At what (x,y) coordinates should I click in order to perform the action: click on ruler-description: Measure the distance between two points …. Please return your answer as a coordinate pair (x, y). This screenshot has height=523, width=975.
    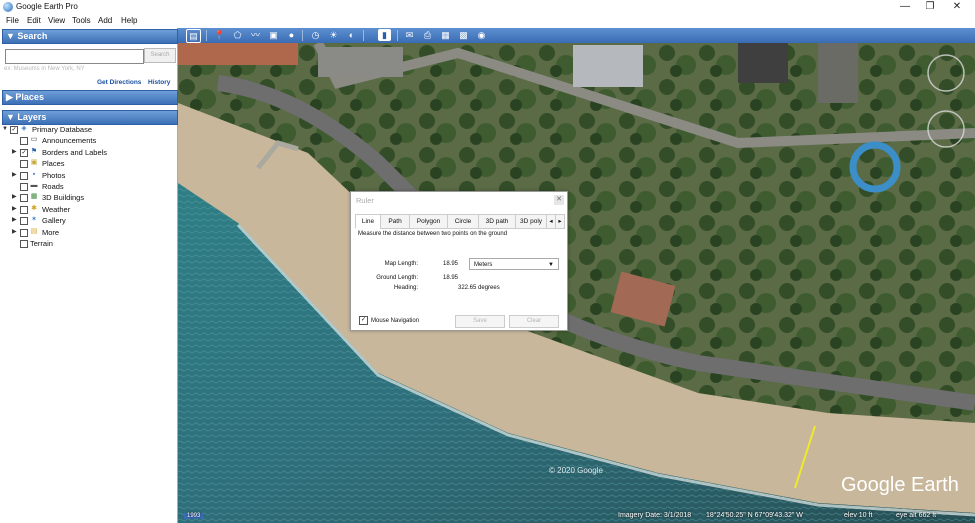
    Looking at the image, I should click on (433, 234).